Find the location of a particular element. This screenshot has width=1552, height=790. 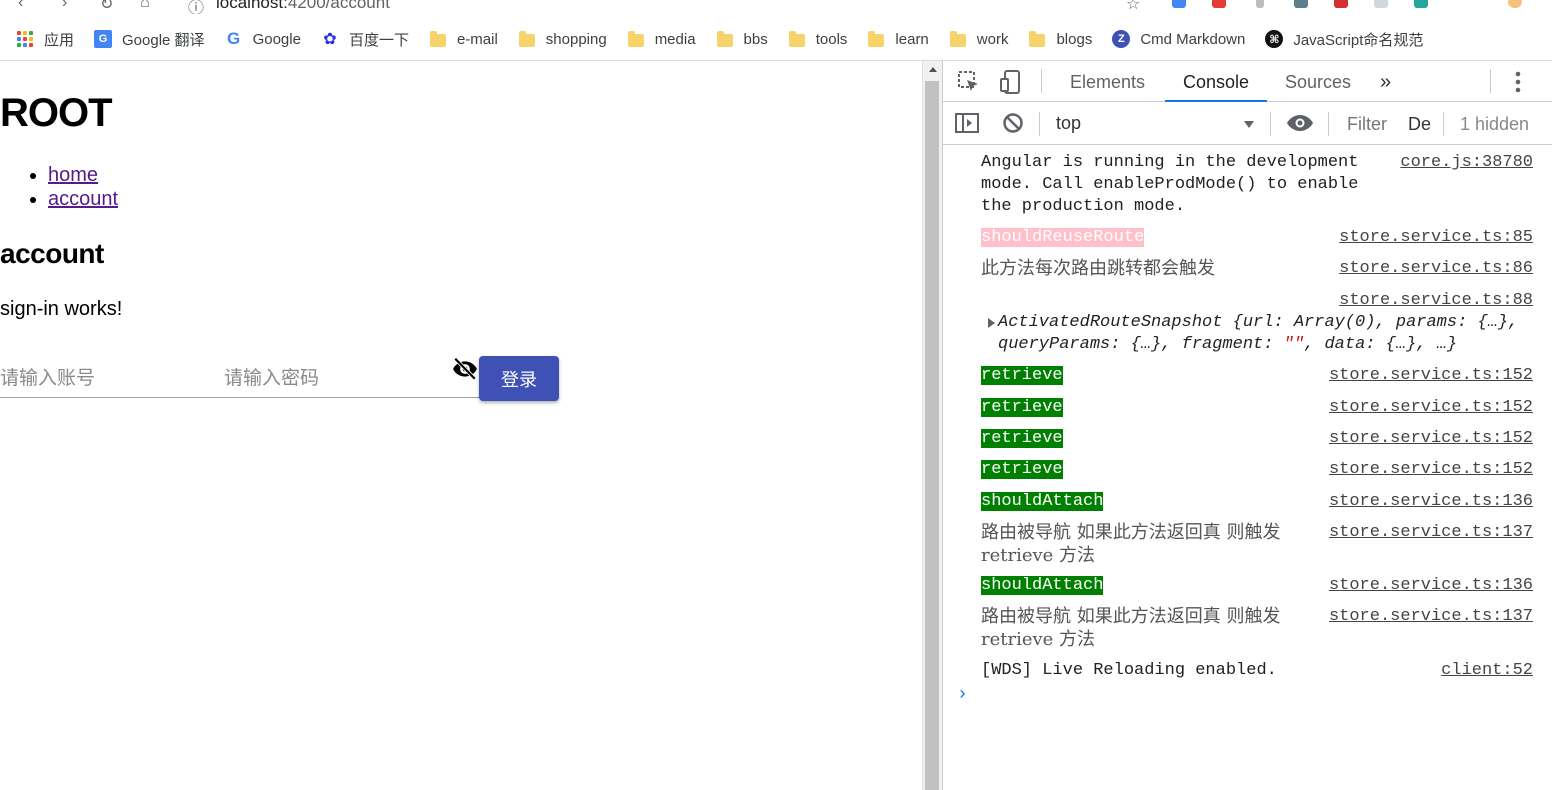

adblock-icon is located at coordinates (1341, 4).